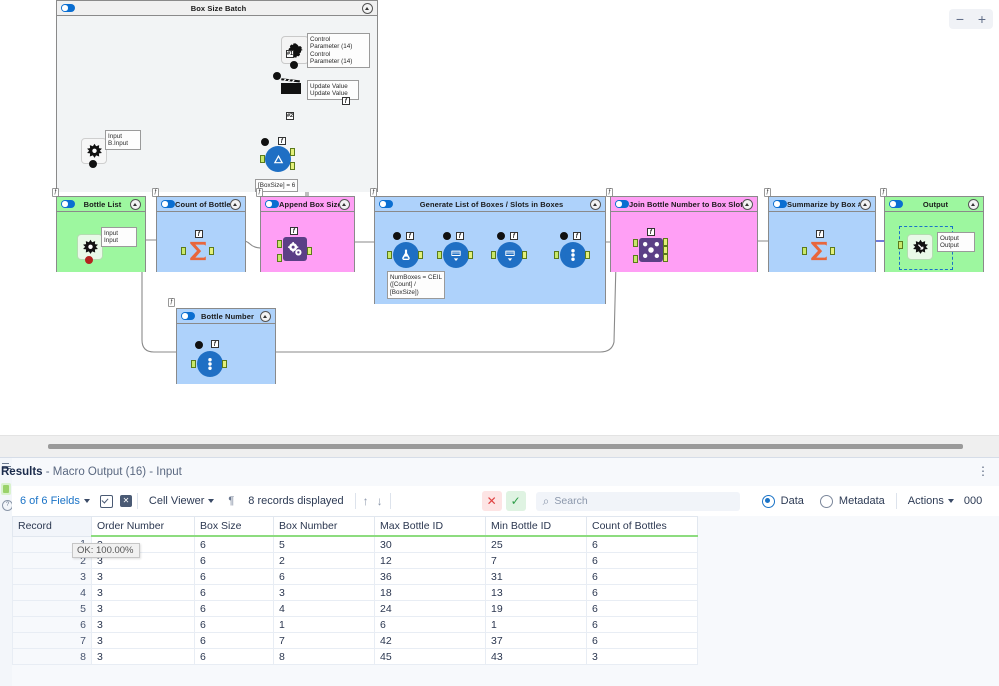 The width and height of the screenshot is (999, 686). I want to click on node-macro-output, so click(915, 247).